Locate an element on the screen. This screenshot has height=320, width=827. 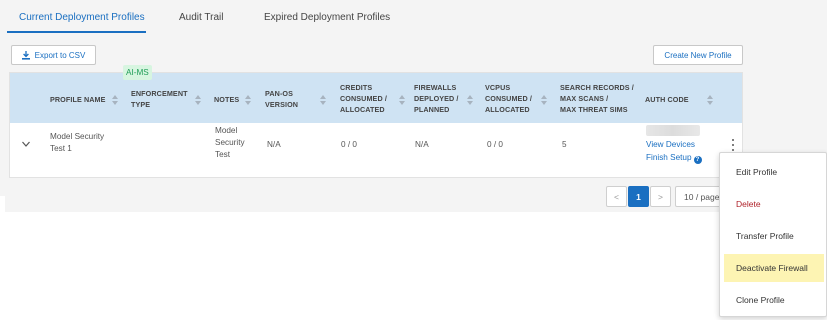
tab-audit-trail: Audit Trail is located at coordinates (201, 17).